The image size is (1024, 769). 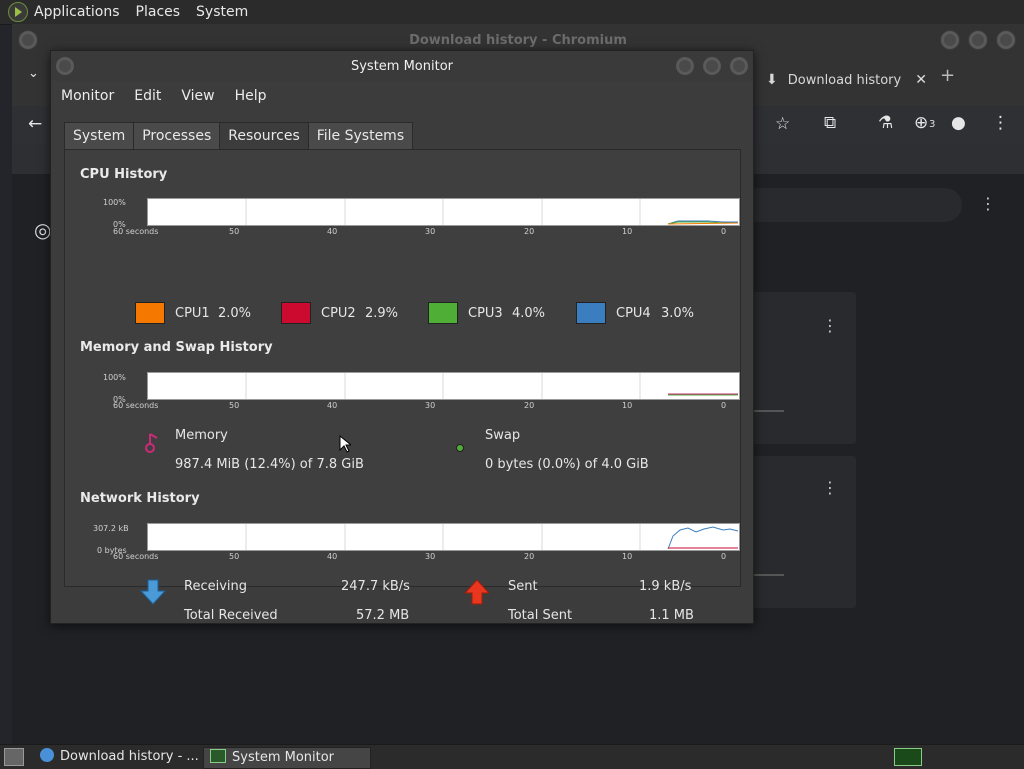 What do you see at coordinates (844, 80) in the screenshot?
I see `tab-title: Download history` at bounding box center [844, 80].